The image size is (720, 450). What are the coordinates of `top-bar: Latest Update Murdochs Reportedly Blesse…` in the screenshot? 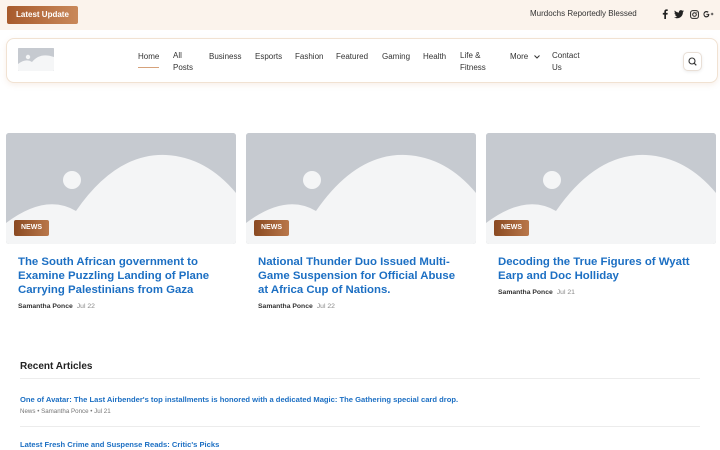 It's located at (360, 15).